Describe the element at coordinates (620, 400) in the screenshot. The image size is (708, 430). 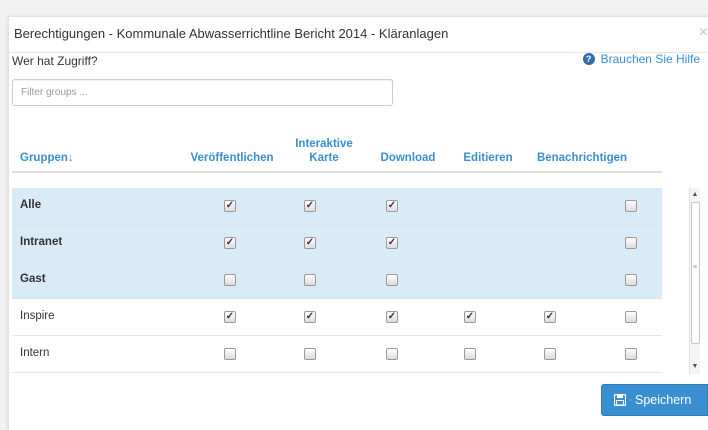
I see `floppy-disk-icon` at that location.